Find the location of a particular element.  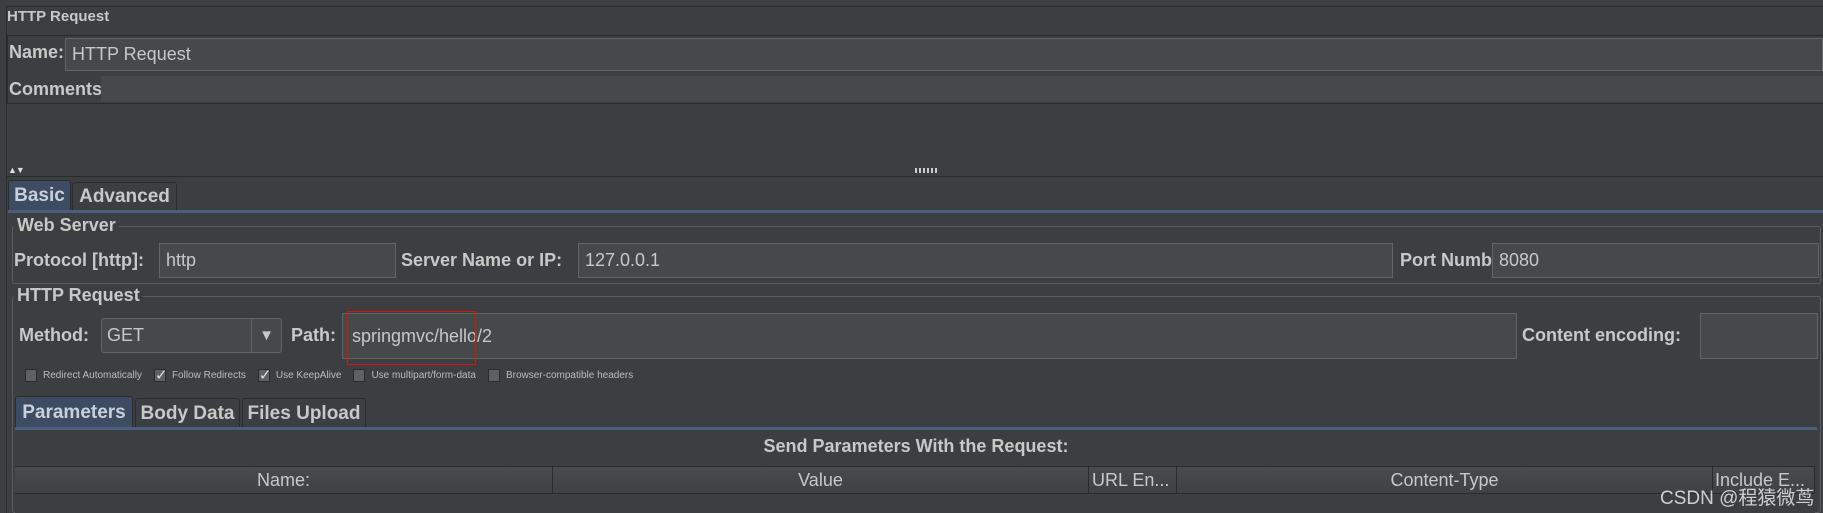

use-keepalive-checkbox: ✓ Use KeepAlive is located at coordinates (299, 375).